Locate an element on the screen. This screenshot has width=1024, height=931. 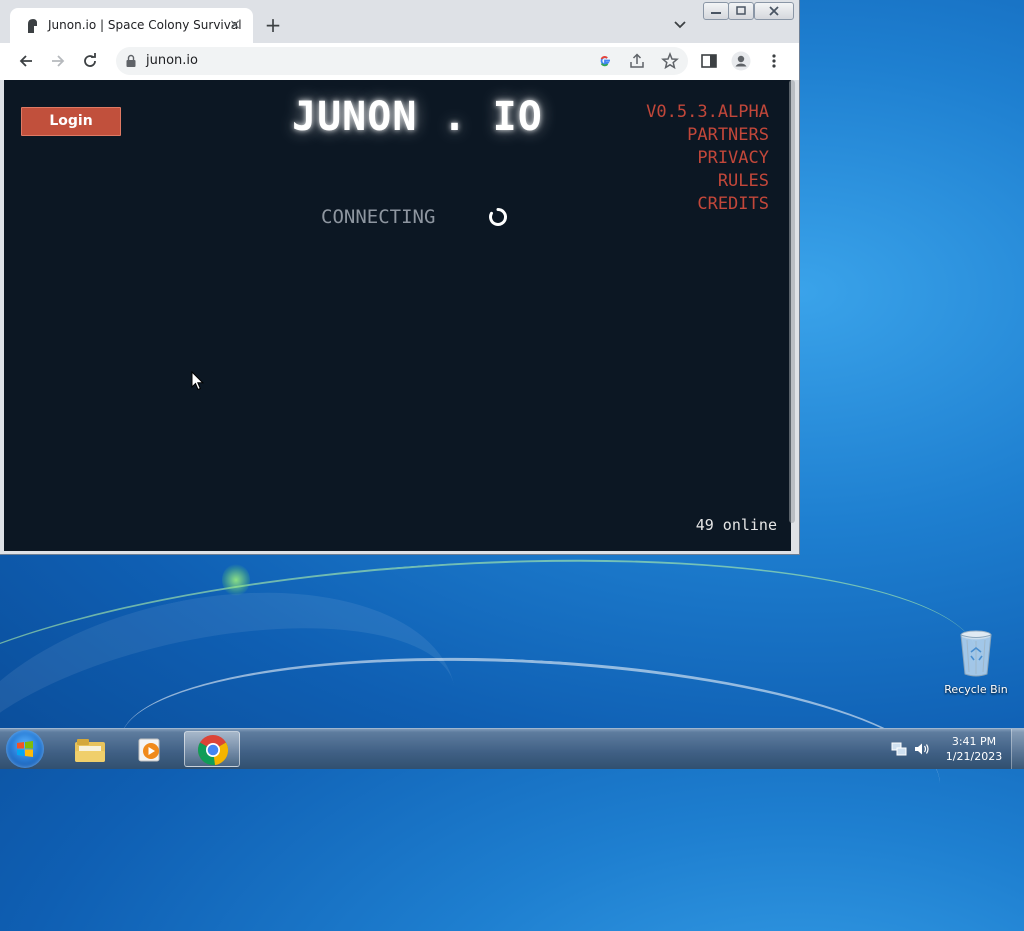
taskbar-media-player is located at coordinates (150, 749).